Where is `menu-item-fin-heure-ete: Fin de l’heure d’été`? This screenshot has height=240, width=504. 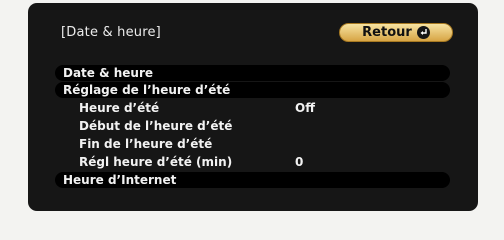
menu-item-fin-heure-ete: Fin de l’heure d’été is located at coordinates (252, 144).